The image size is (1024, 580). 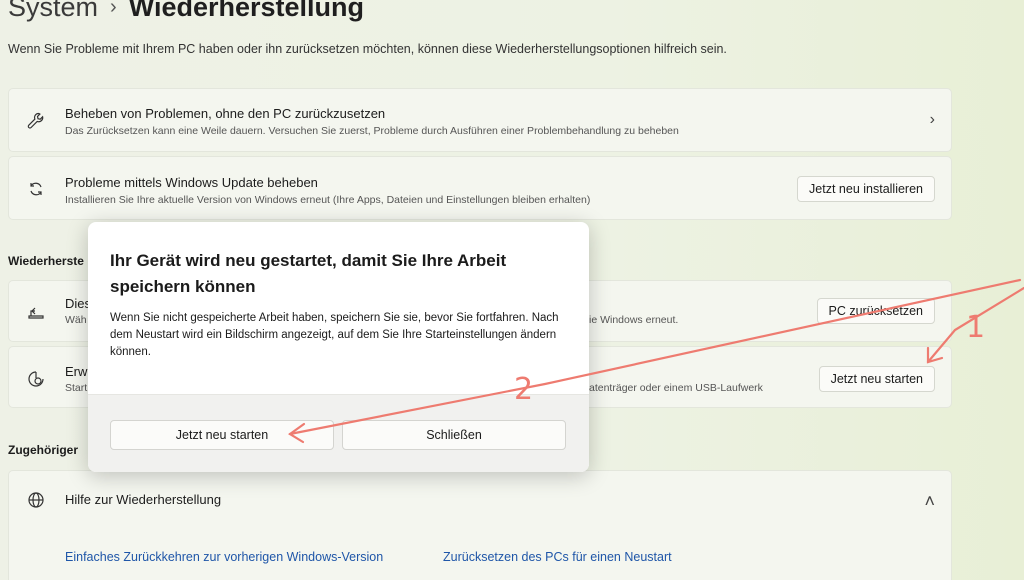 I want to click on wrench-icon, so click(x=36, y=121).